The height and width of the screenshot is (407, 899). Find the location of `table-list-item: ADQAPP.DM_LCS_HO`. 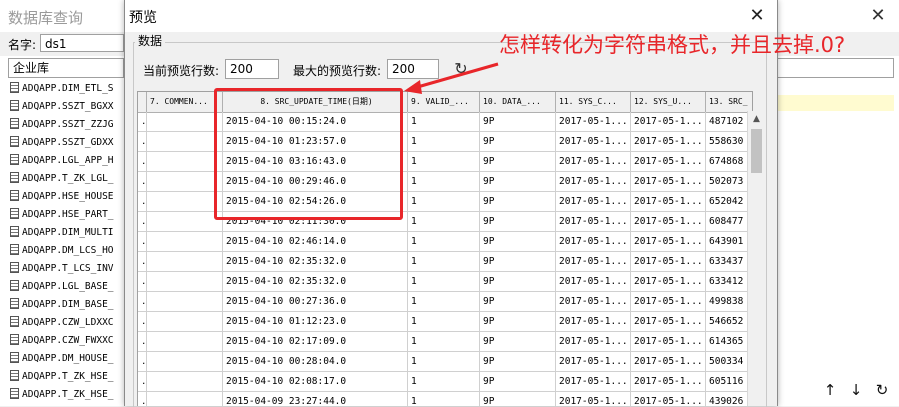

table-list-item: ADQAPP.DM_LCS_HO is located at coordinates (66, 251).